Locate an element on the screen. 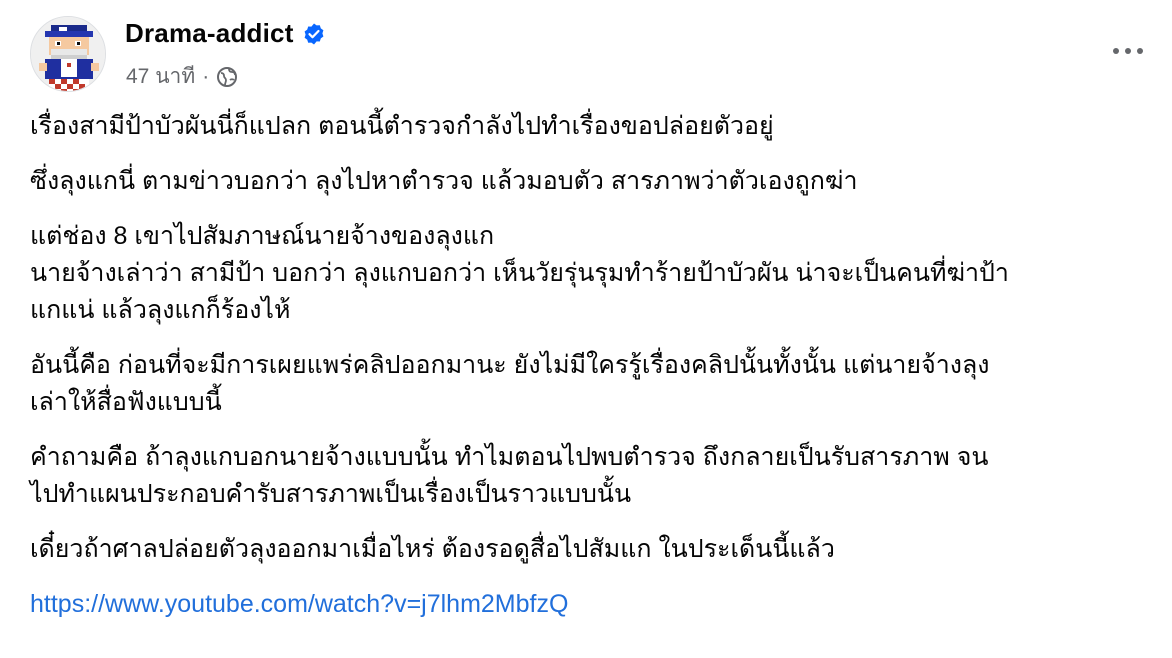  post-timestamp: 47 นาที is located at coordinates (160, 76).